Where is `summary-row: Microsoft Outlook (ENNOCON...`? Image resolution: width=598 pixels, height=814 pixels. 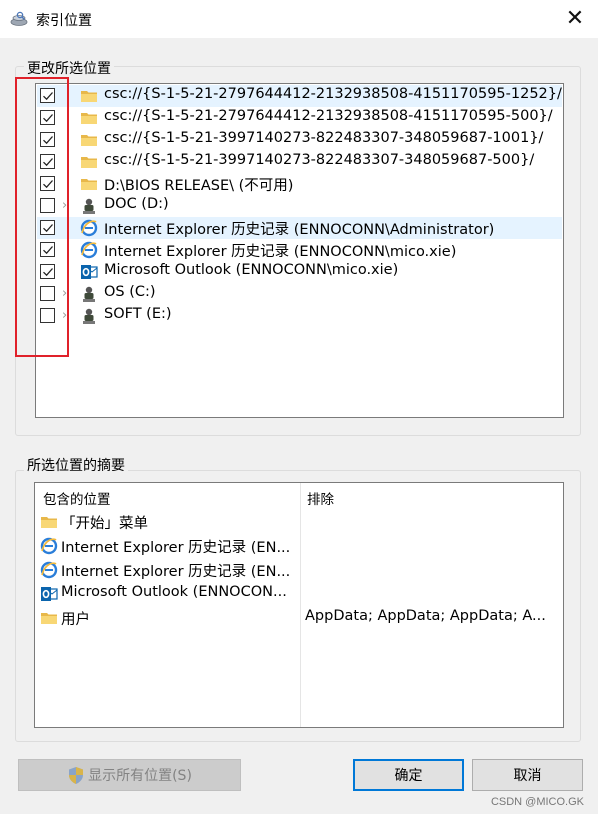 summary-row: Microsoft Outlook (ENNOCON... is located at coordinates (297, 593).